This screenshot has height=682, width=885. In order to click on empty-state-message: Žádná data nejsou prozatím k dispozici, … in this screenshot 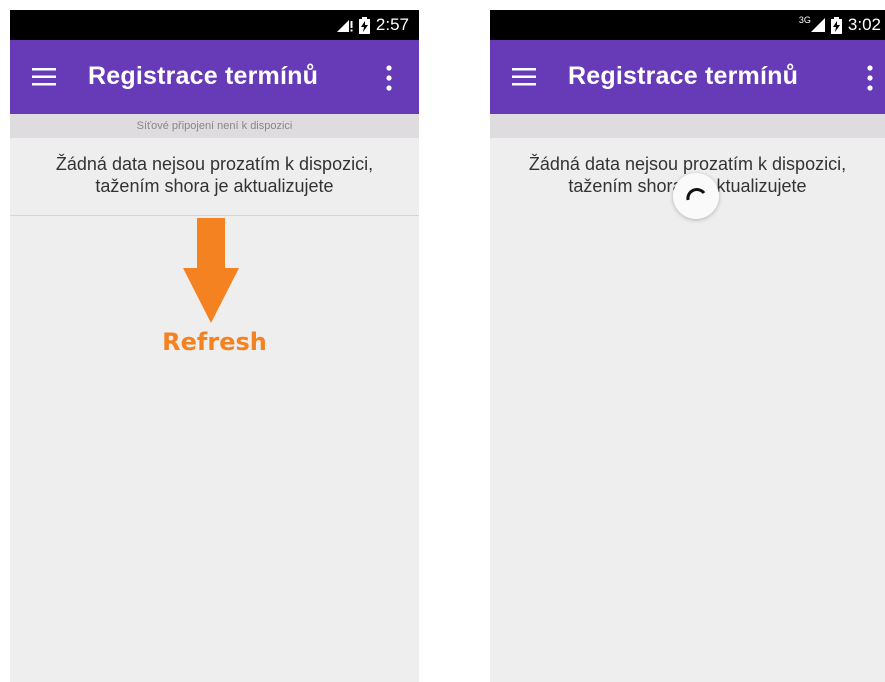, I will do `click(214, 175)`.